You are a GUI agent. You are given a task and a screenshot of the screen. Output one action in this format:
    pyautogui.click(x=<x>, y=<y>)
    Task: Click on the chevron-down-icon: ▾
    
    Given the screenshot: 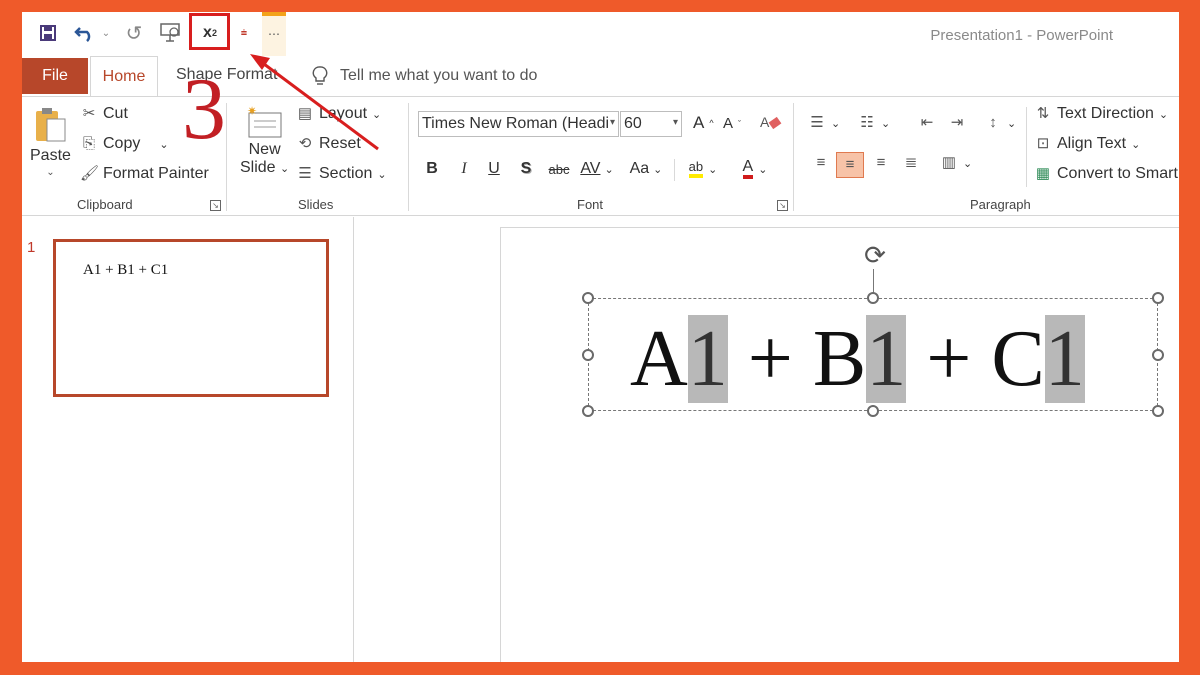 What is the action you would take?
    pyautogui.click(x=612, y=122)
    